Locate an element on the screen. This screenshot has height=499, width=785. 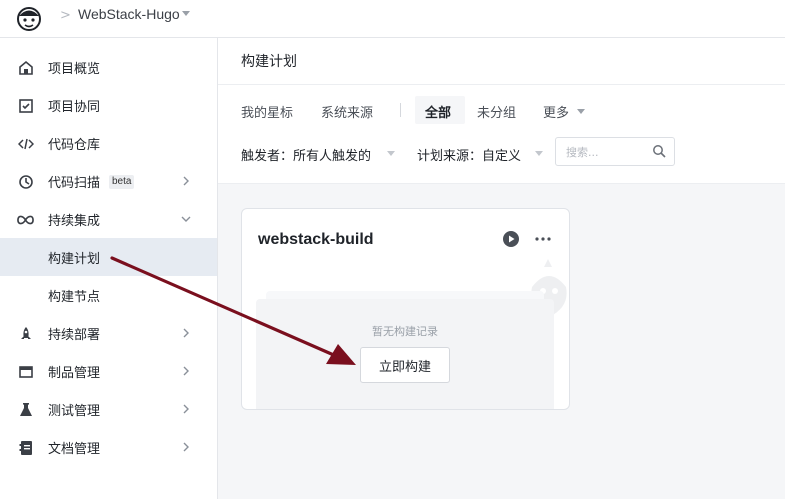
sidebar-item-label: 代码仓库 is located at coordinates (74, 145).